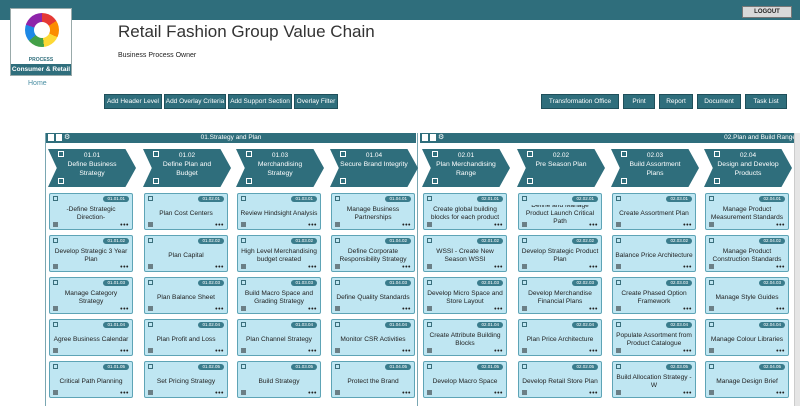 This screenshot has height=406, width=800. I want to click on process-card: 01.04.04 Monitor CSR Activities •••, so click(373, 337).